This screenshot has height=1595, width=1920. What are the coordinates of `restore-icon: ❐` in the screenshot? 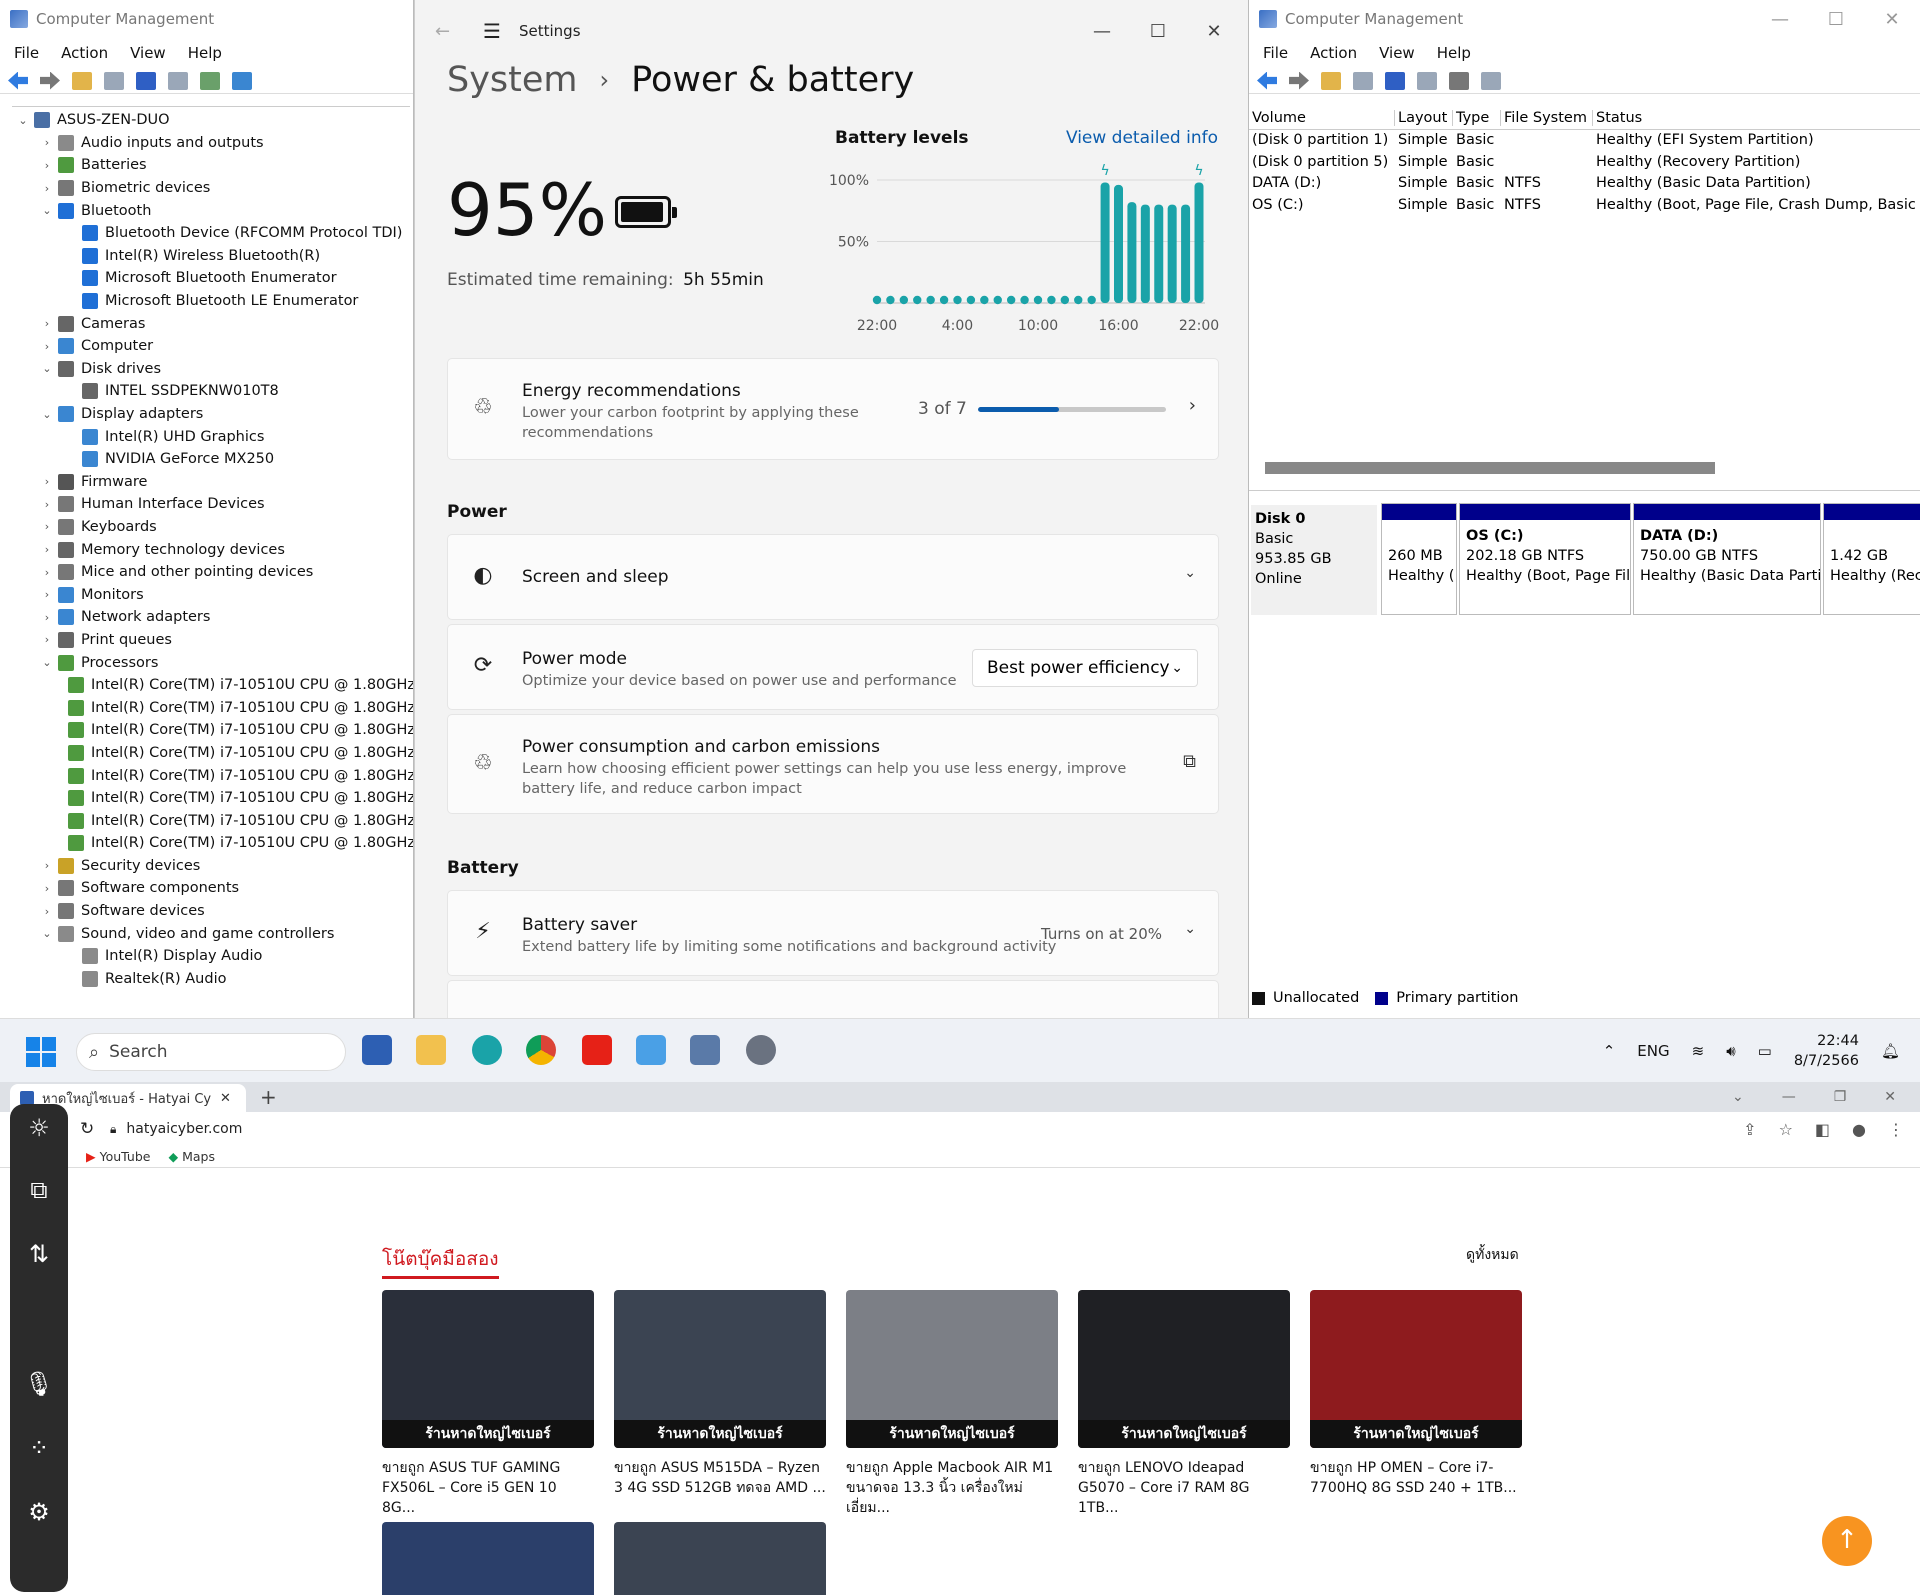 It's located at (1840, 1097).